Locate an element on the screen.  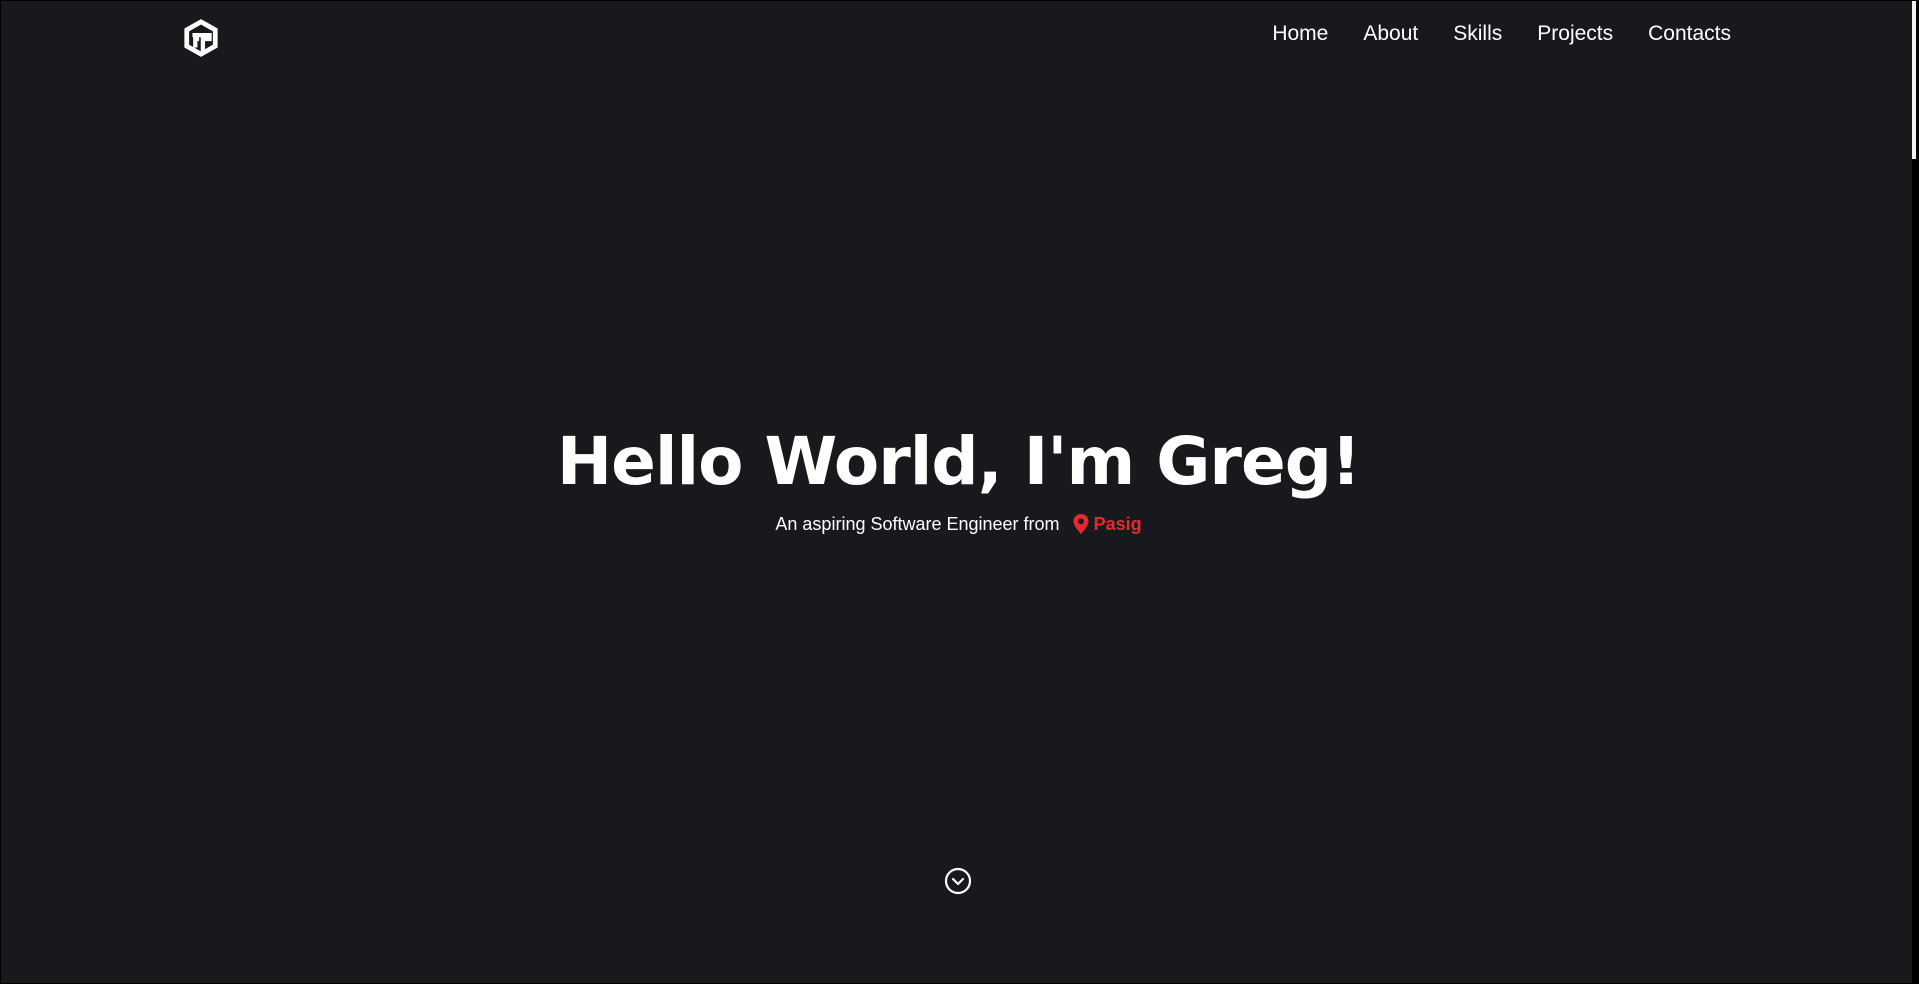
nav-link-about: About is located at coordinates (1390, 34).